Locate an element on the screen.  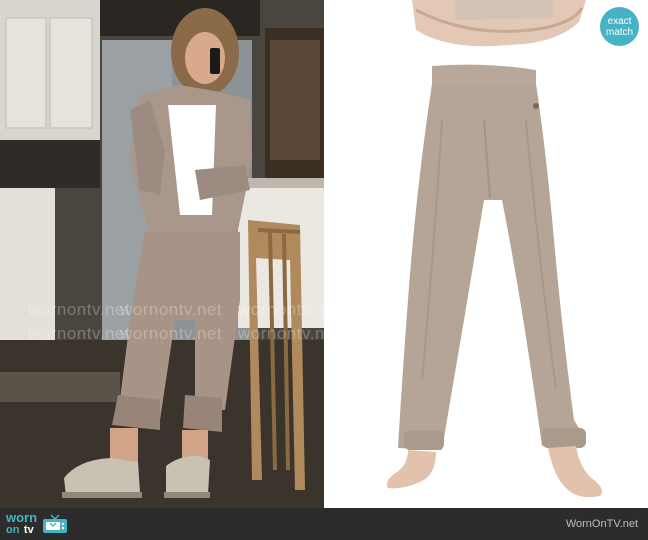
logo-on-text: on is located at coordinates (13, 530).